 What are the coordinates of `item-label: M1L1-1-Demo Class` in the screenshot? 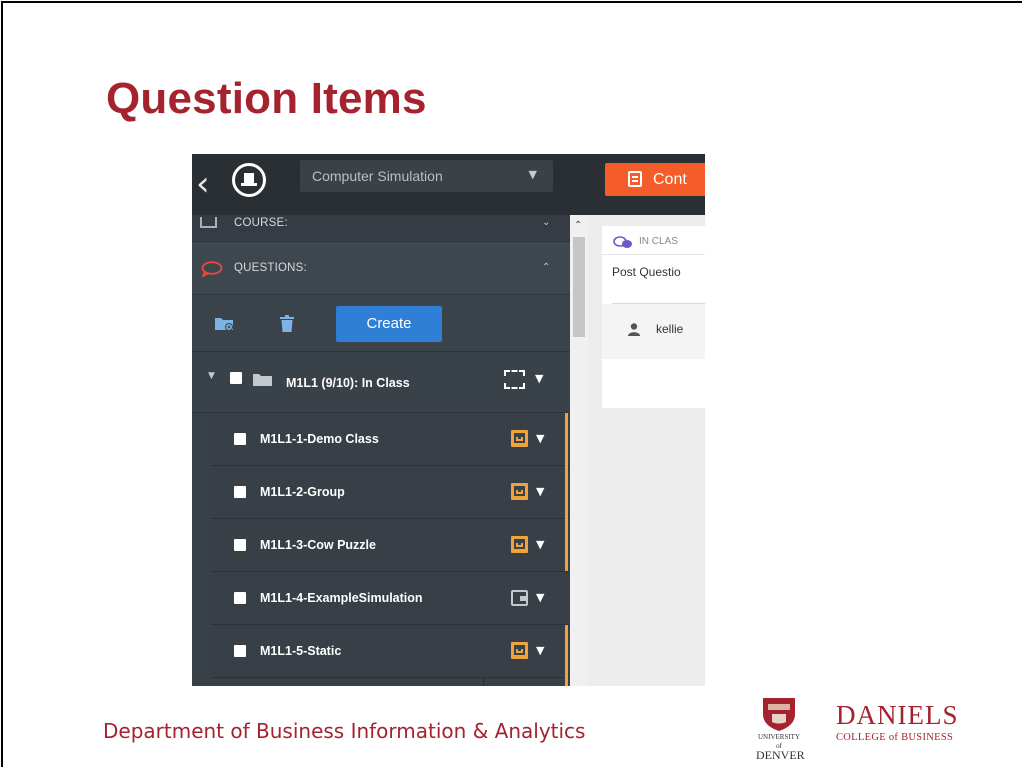 It's located at (319, 439).